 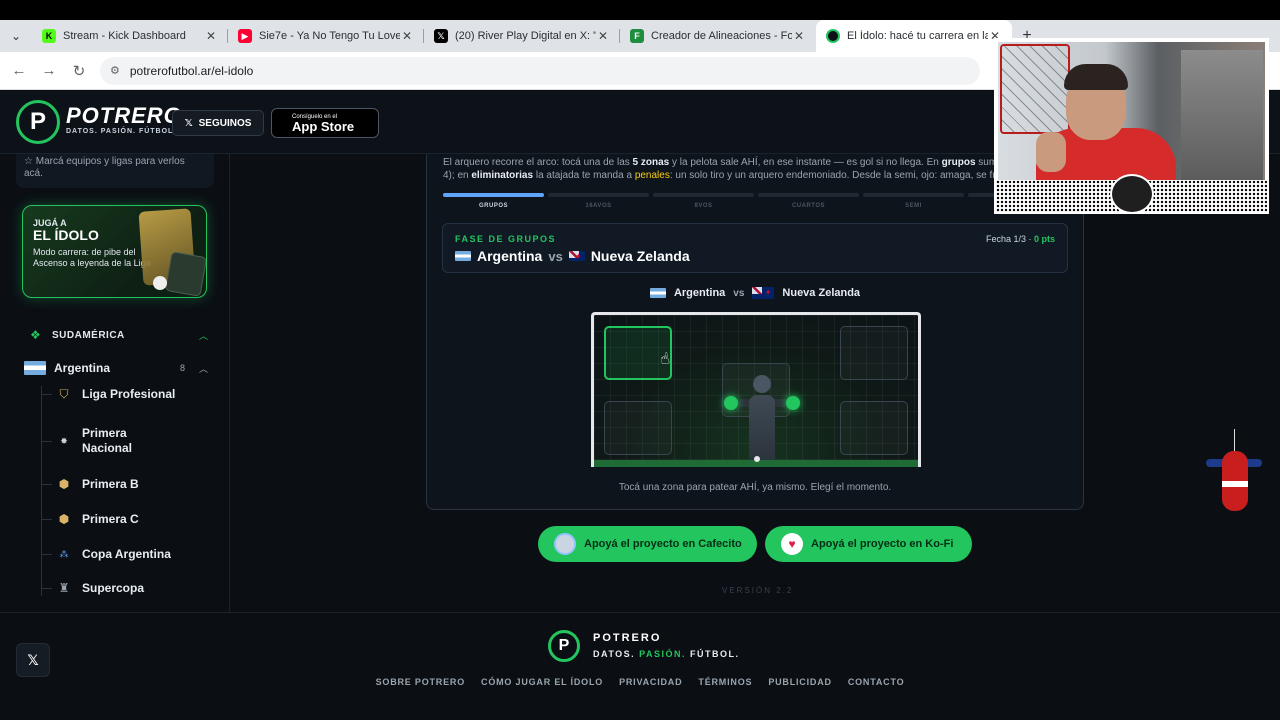 I want to click on tab-el-idolo: El Ídolo: hacé tu carrera en la L ✕, so click(x=914, y=36).